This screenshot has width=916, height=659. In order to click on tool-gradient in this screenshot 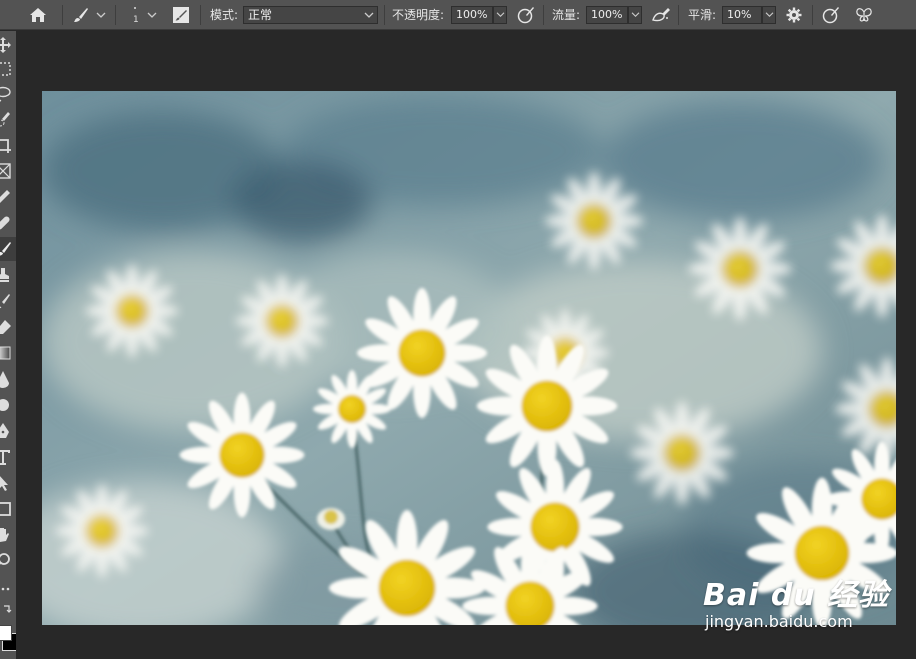, I will do `click(8, 353)`.